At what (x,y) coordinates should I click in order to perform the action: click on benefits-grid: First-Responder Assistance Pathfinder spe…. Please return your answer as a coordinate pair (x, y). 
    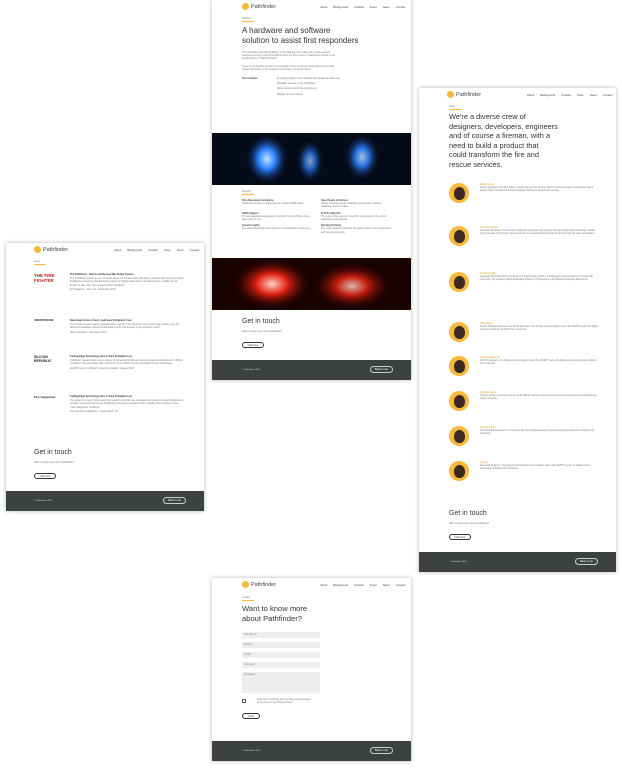
    Looking at the image, I should click on (317, 216).